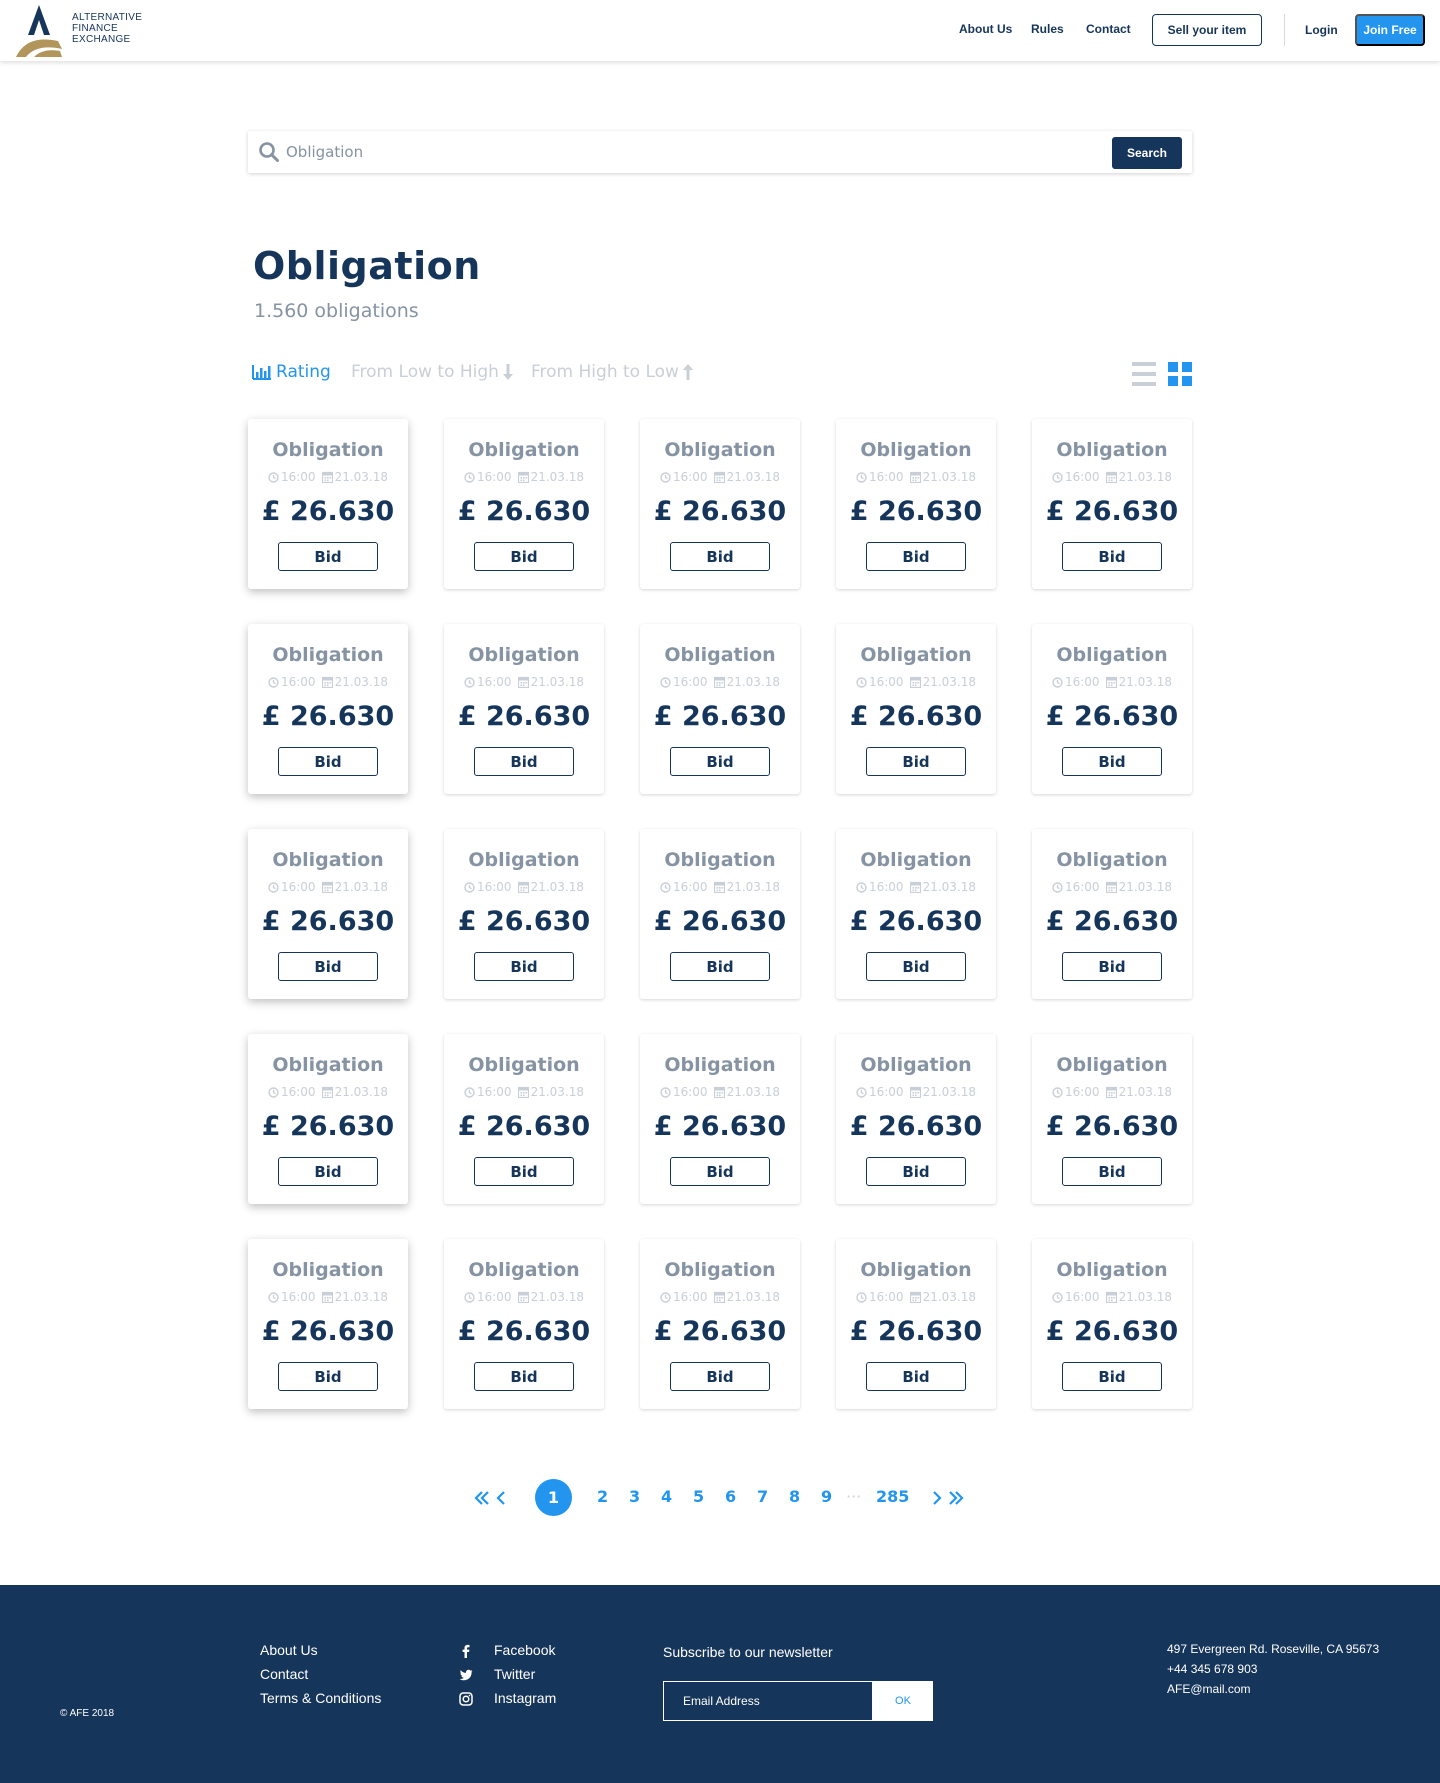 The height and width of the screenshot is (1783, 1440). I want to click on pager-page: 6, so click(730, 1496).